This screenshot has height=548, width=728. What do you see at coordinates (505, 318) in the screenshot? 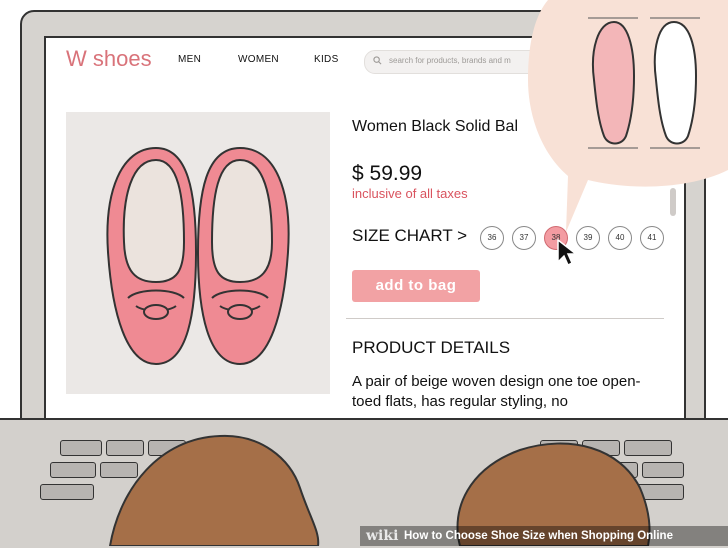
I see `divider` at bounding box center [505, 318].